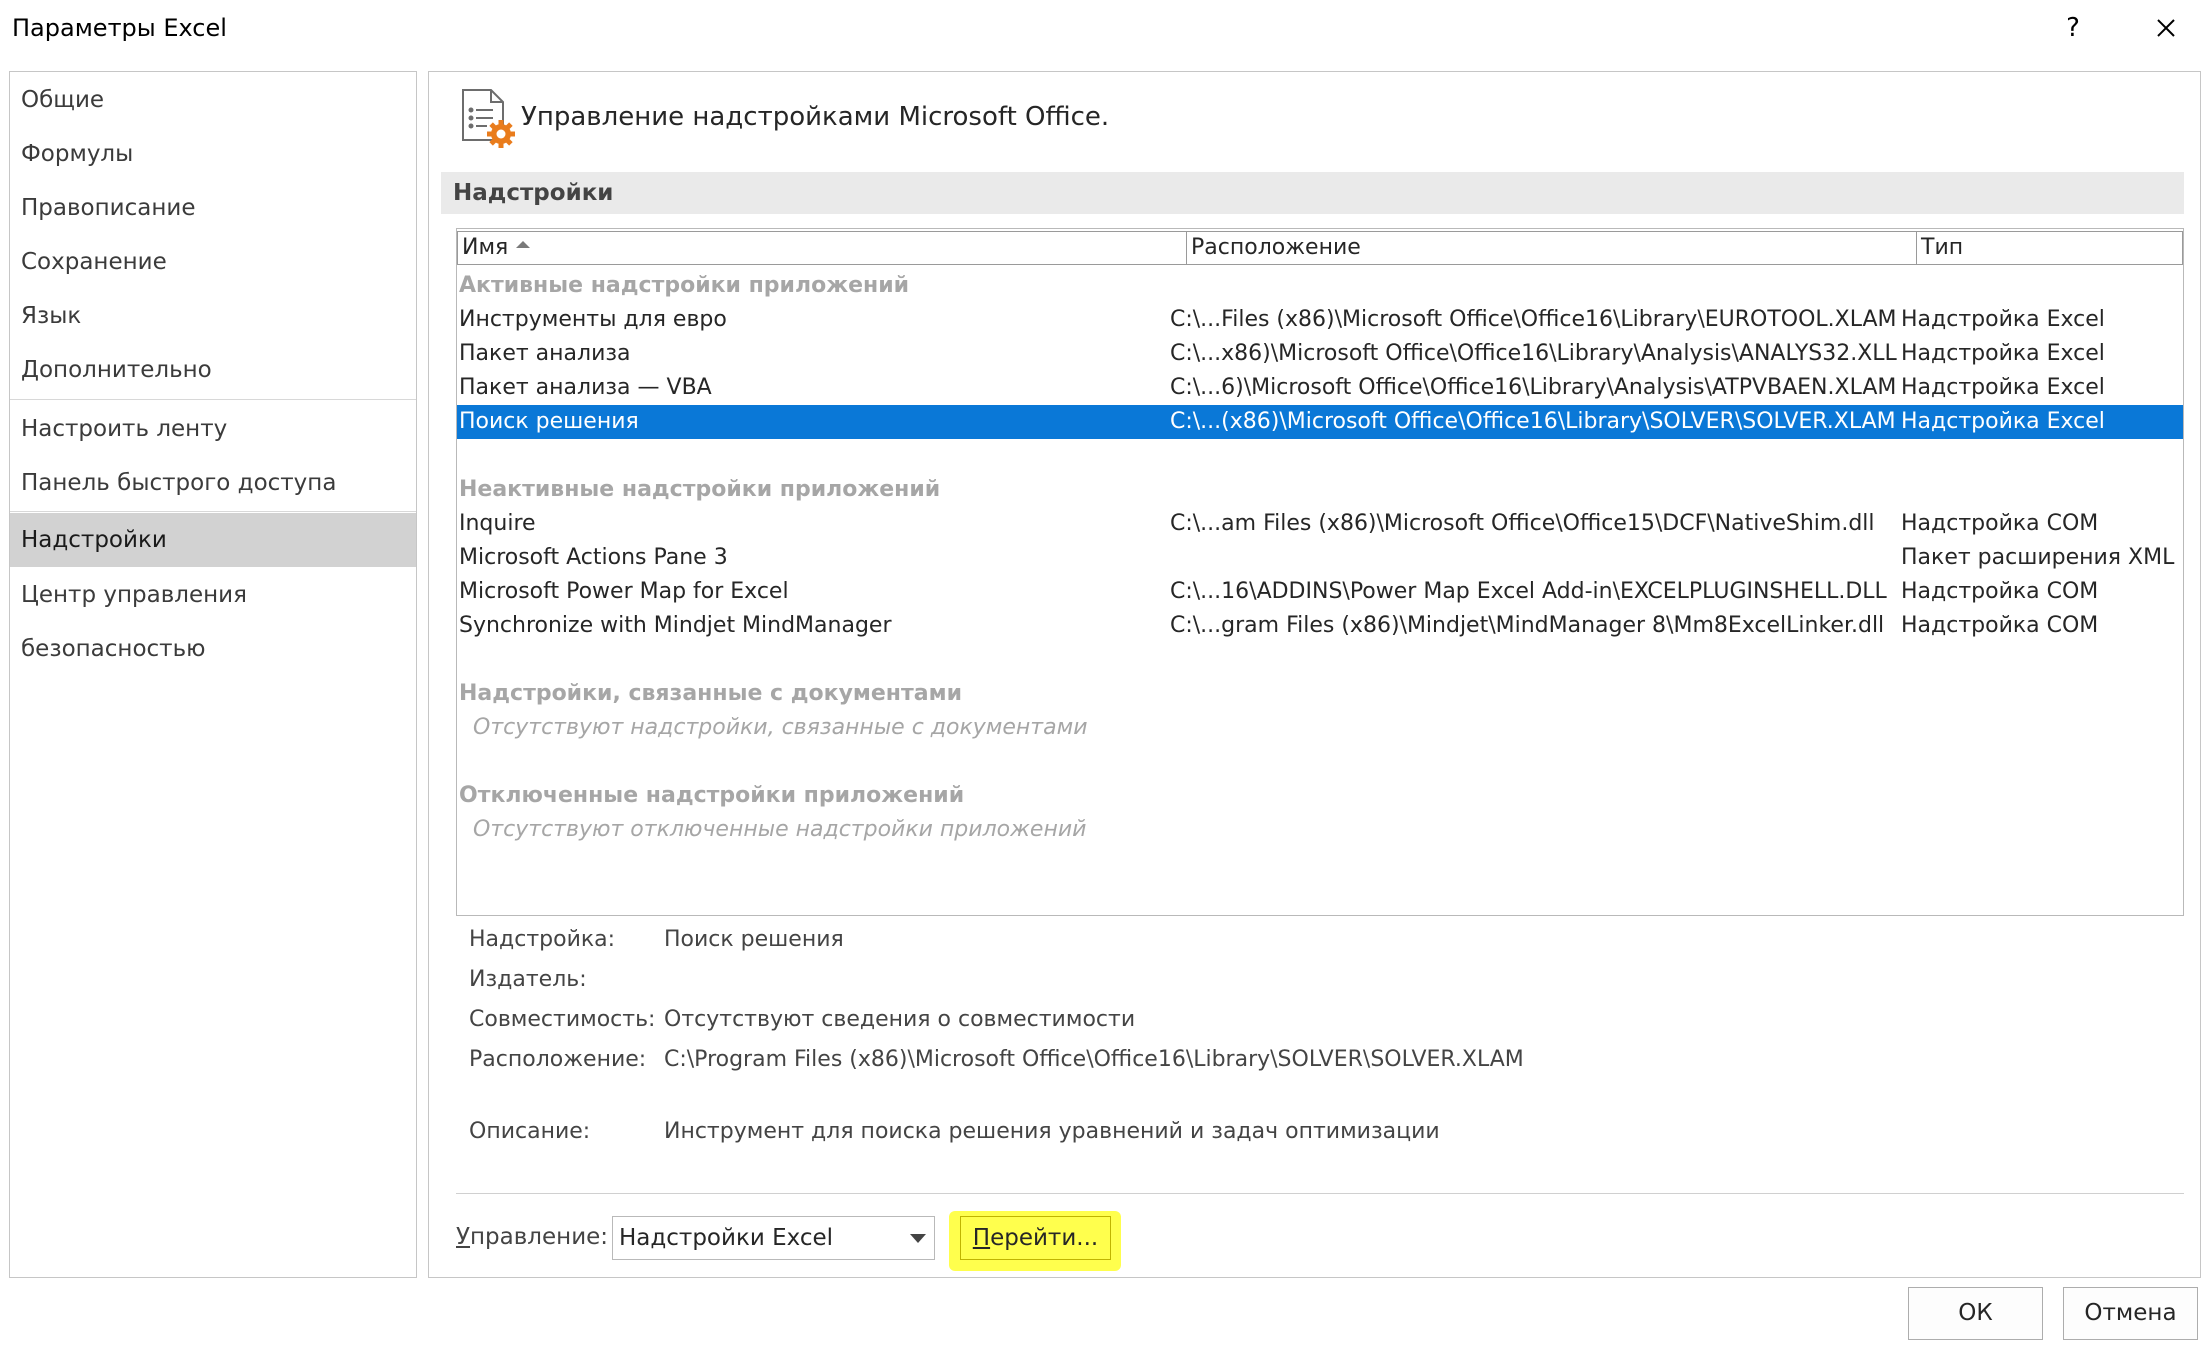 The height and width of the screenshot is (1354, 2210). What do you see at coordinates (675, 625) in the screenshot?
I see `addin-name: Synchronize with Mindjet MindManager` at bounding box center [675, 625].